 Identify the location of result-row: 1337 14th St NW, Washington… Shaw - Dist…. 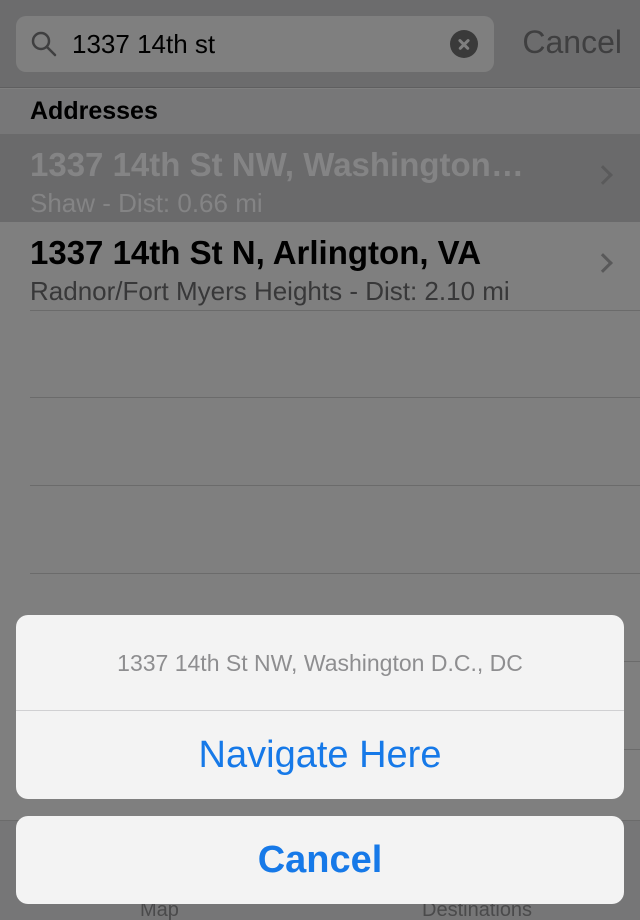
(320, 178).